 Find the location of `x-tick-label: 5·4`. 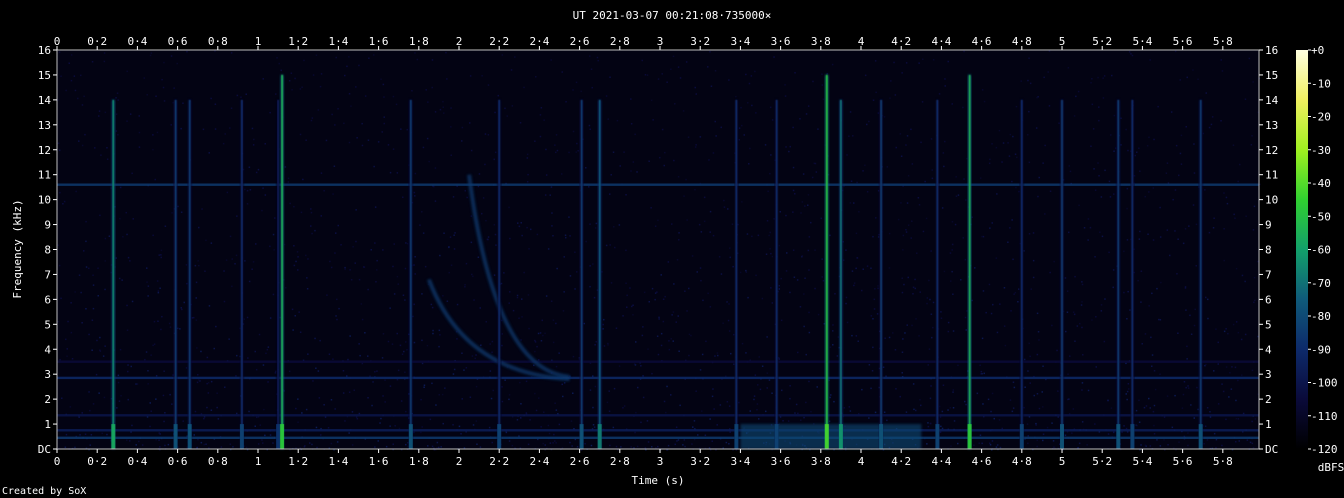

x-tick-label: 5·4 is located at coordinates (1142, 41).